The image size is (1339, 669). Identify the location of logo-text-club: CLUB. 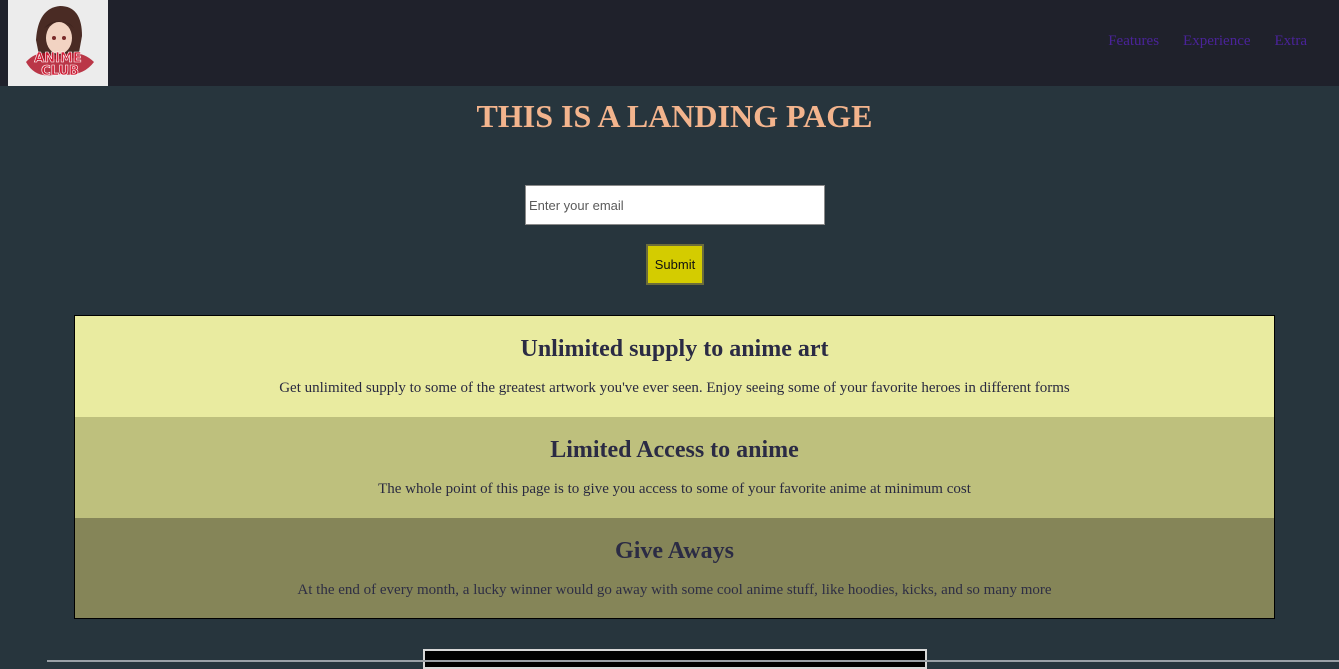
(60, 71).